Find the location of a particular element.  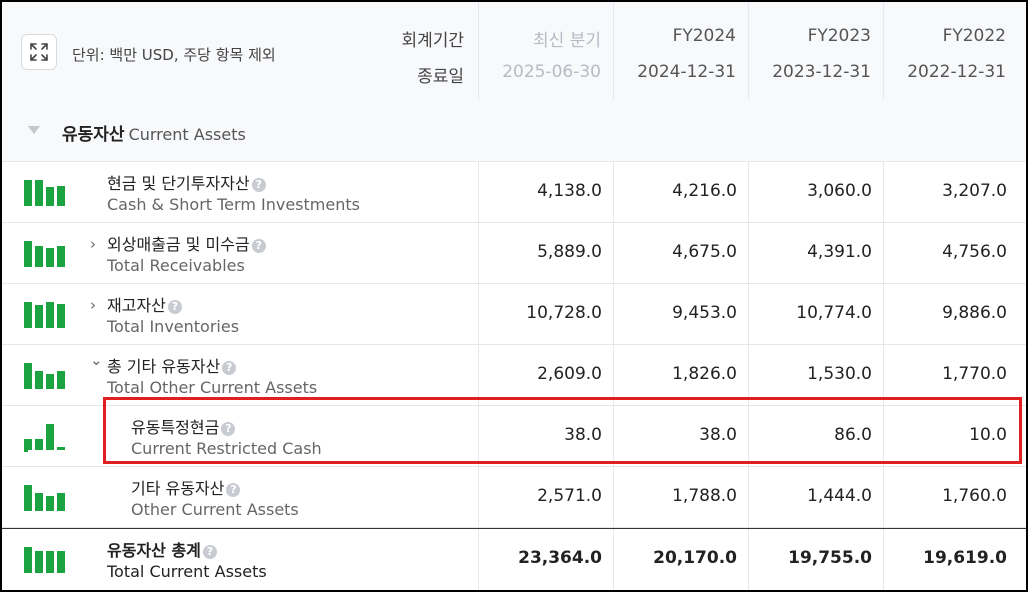

row-name-ko: 유동자산 총계? is located at coordinates (162, 549).